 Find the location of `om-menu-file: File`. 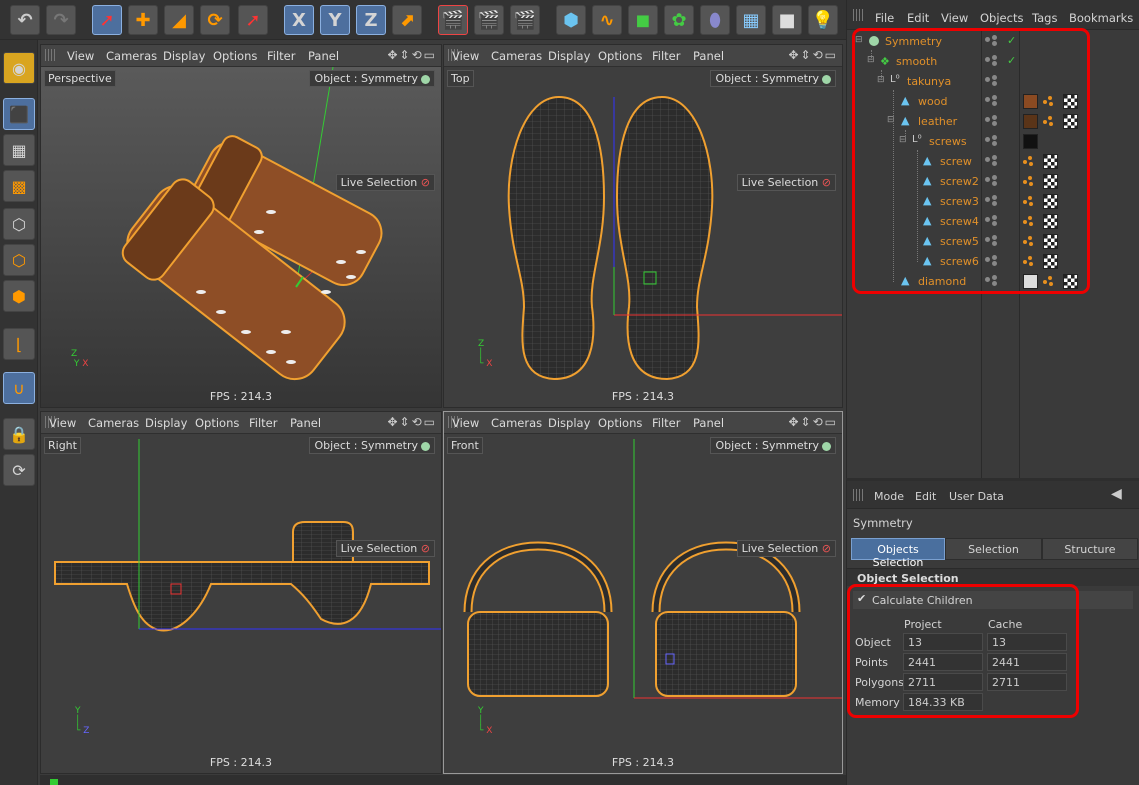

om-menu-file: File is located at coordinates (884, 18).